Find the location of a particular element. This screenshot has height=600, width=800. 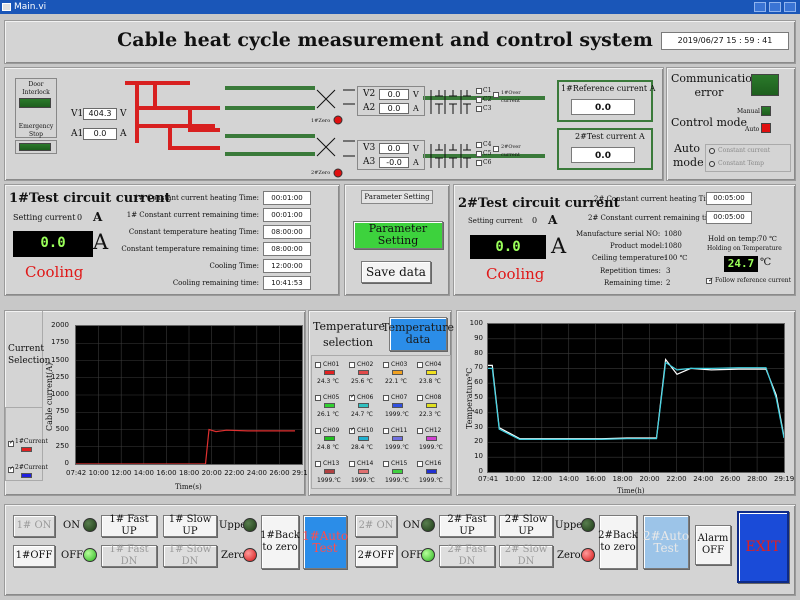

minimize-button is located at coordinates (760, 7).